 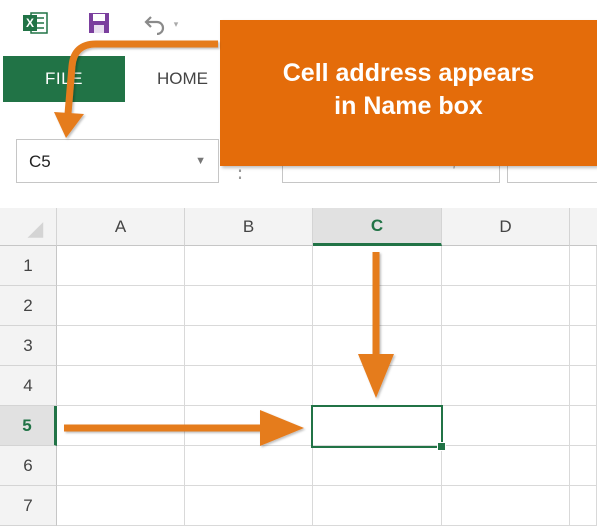 I want to click on arrow-down-to-cell, so click(x=376, y=325).